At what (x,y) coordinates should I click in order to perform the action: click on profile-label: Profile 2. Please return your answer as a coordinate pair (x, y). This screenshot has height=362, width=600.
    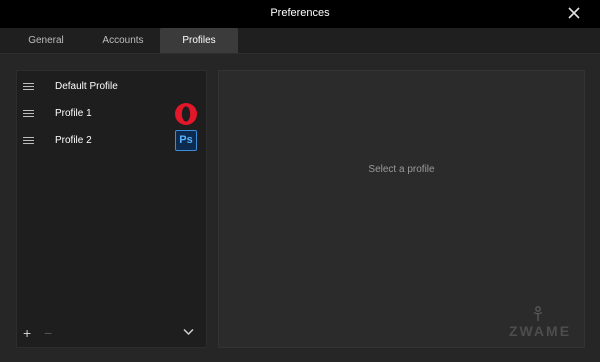
    Looking at the image, I should click on (73, 140).